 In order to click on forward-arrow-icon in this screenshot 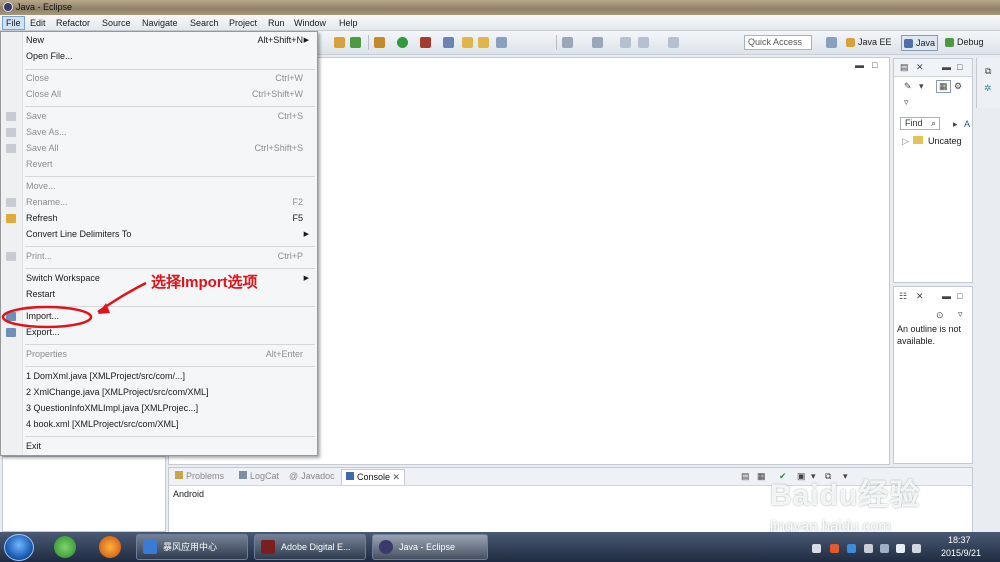, I will do `click(673, 42)`.